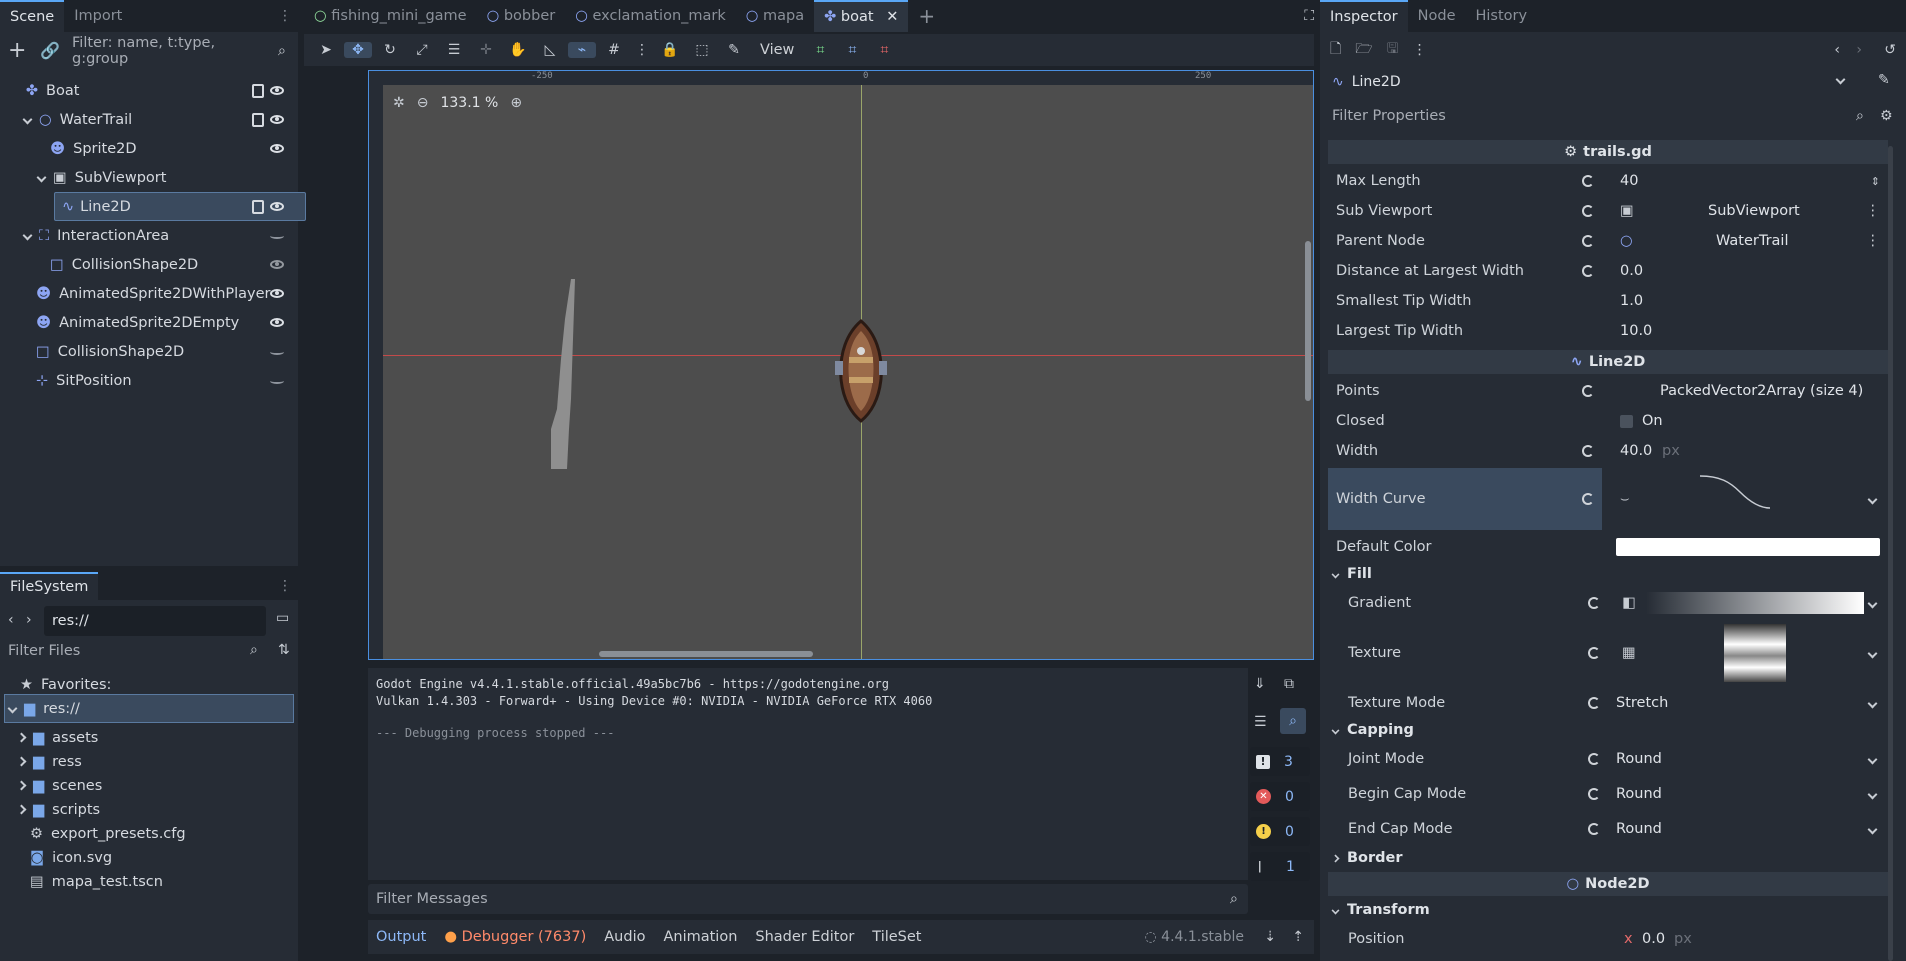 This screenshot has width=1906, height=961. I want to click on filter-files-input: Filter Files, so click(135, 651).